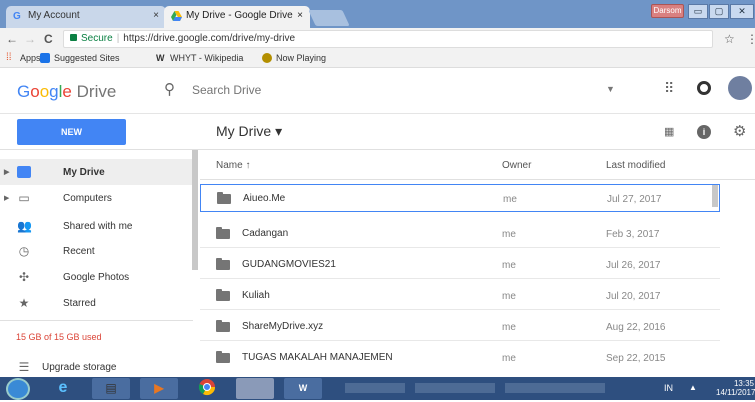  What do you see at coordinates (329, 18) in the screenshot?
I see `new-tab-button` at bounding box center [329, 18].